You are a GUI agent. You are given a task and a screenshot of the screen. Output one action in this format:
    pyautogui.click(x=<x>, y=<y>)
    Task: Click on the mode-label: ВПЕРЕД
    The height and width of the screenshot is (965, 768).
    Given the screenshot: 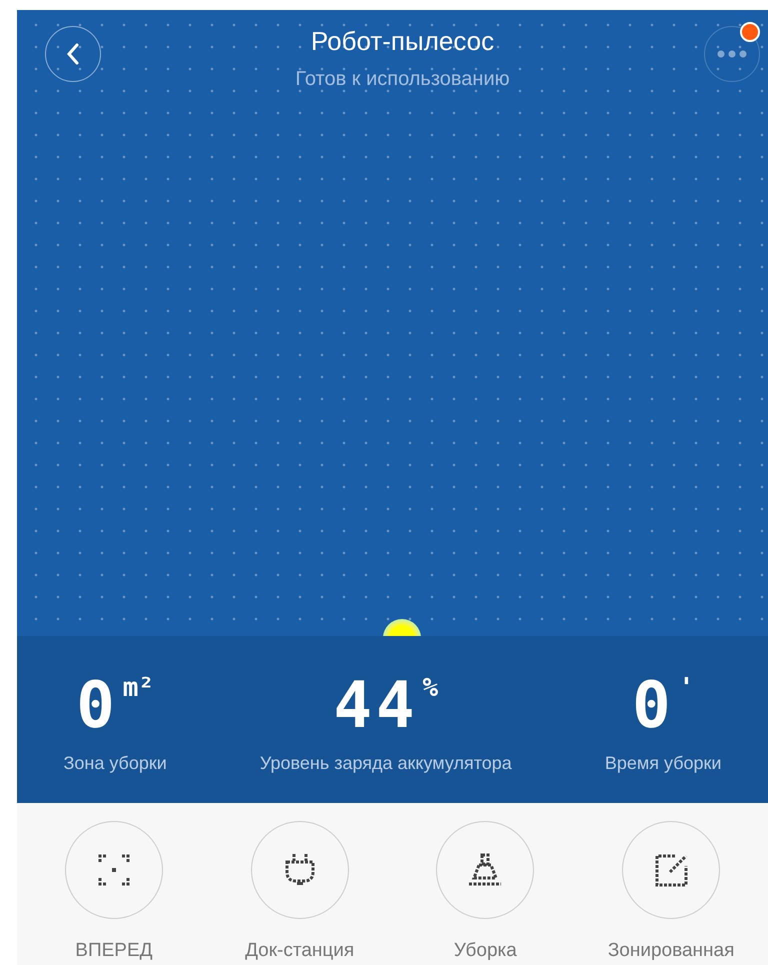 What is the action you would take?
    pyautogui.click(x=113, y=950)
    